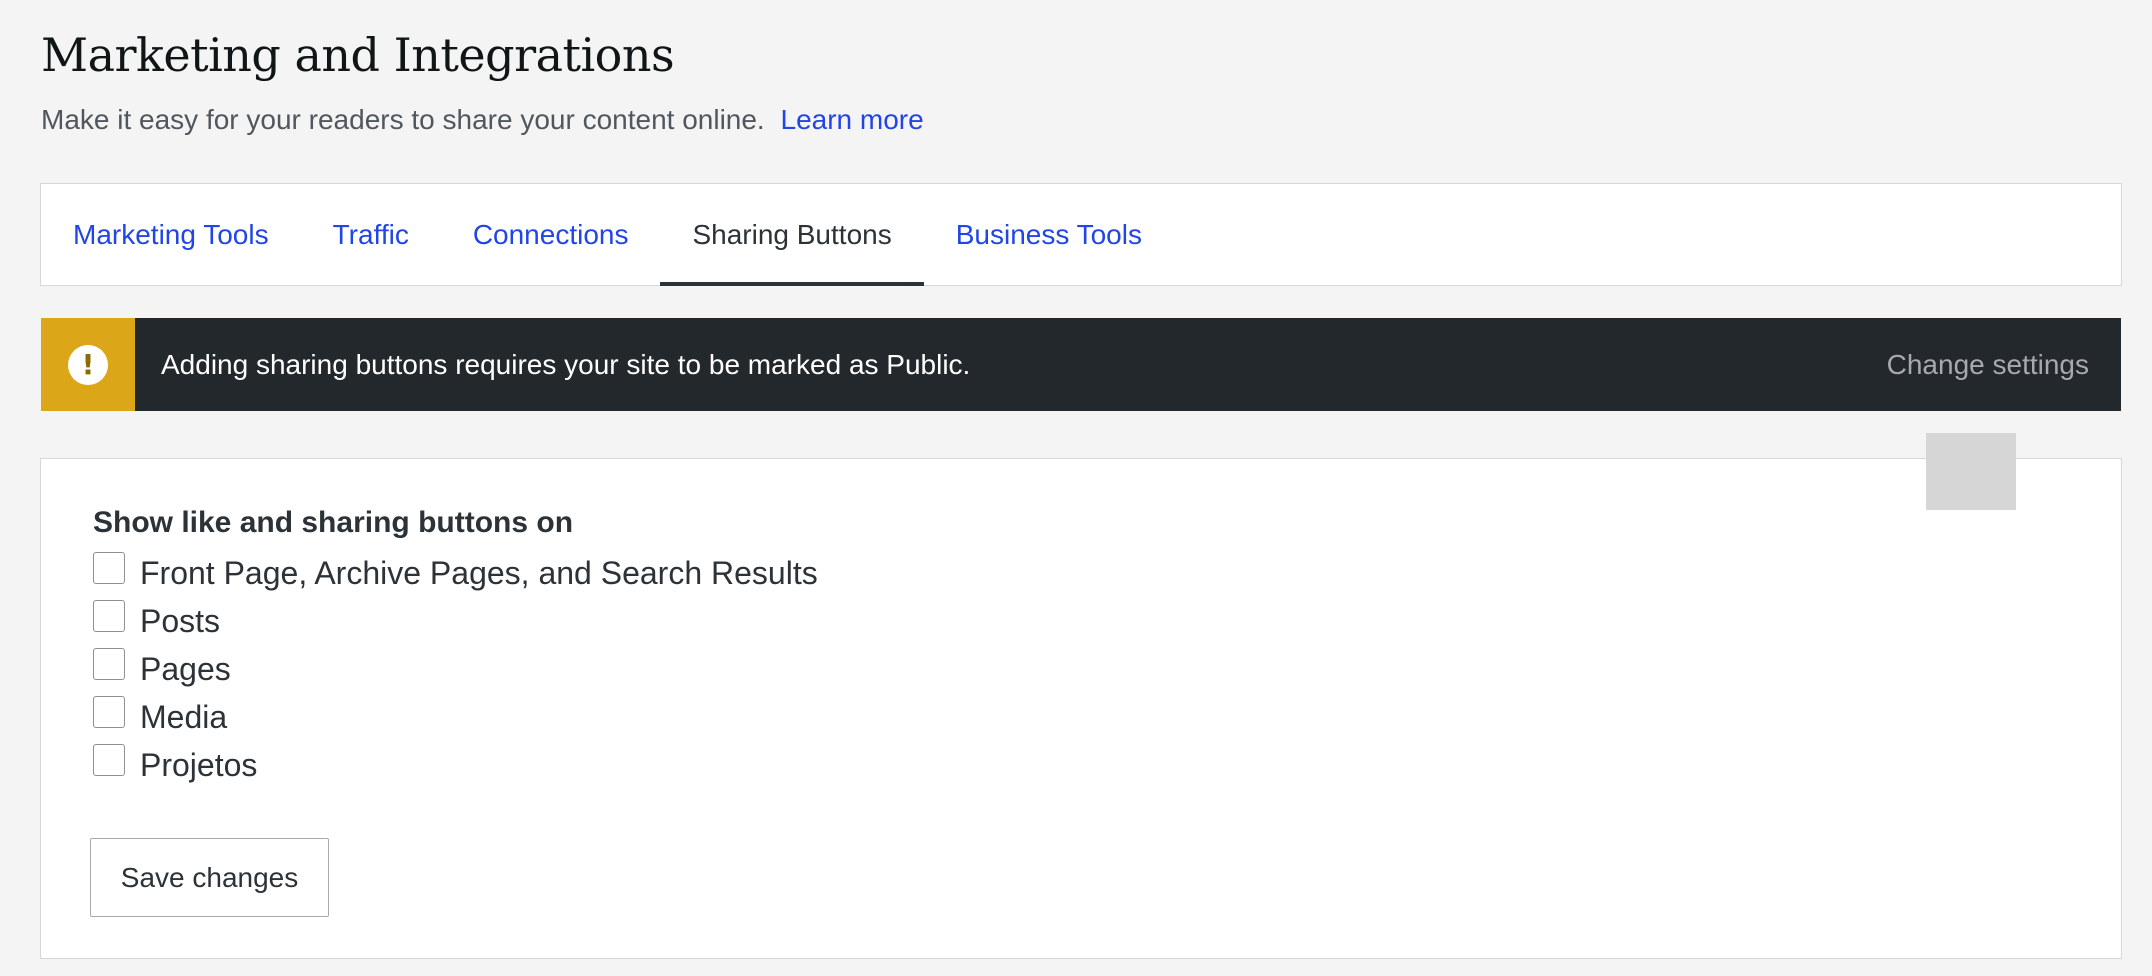 The width and height of the screenshot is (2152, 976). I want to click on option-label: Media, so click(184, 717).